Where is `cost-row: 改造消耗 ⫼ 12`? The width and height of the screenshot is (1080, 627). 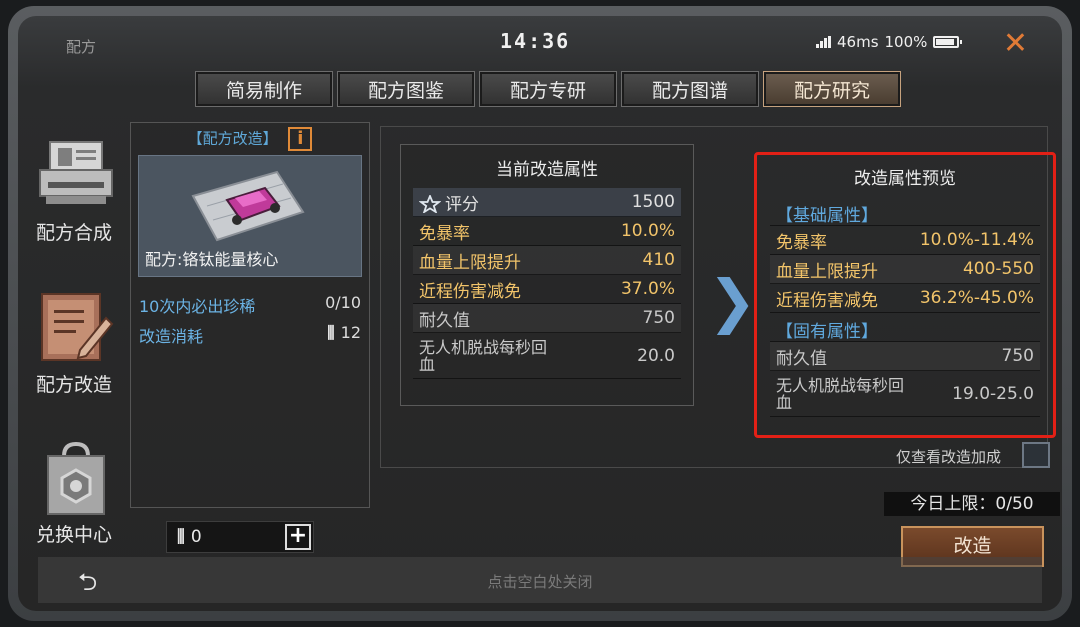
cost-row: 改造消耗 ⫼ 12 is located at coordinates (250, 335).